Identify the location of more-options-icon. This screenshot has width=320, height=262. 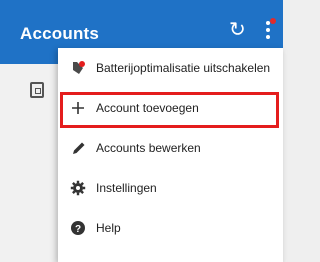
(271, 29).